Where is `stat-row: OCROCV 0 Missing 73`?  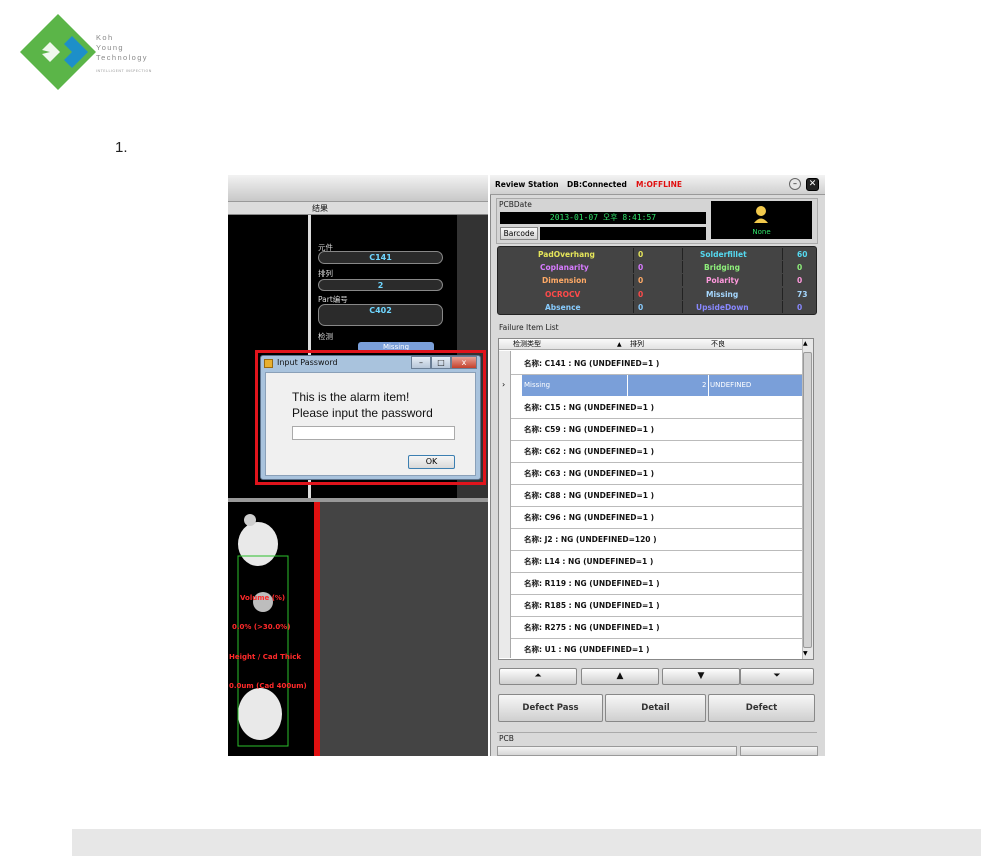 stat-row: OCROCV 0 Missing 73 is located at coordinates (657, 294).